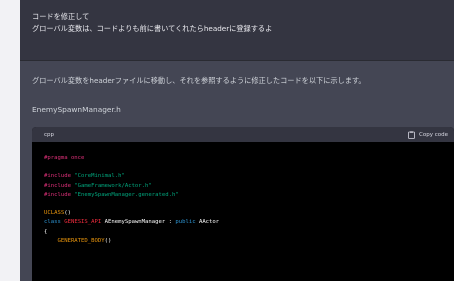  Describe the element at coordinates (76, 109) in the screenshot. I see `code-filename: EnemySpawnManager.h` at that location.